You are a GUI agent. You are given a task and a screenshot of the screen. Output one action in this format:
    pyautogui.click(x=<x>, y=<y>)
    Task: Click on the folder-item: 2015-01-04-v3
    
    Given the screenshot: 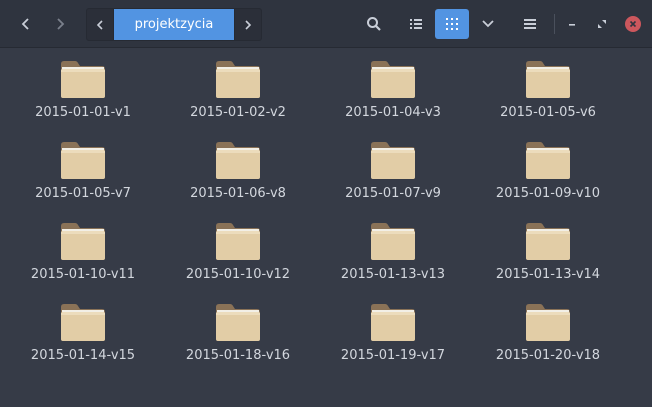 What is the action you would take?
    pyautogui.click(x=393, y=89)
    